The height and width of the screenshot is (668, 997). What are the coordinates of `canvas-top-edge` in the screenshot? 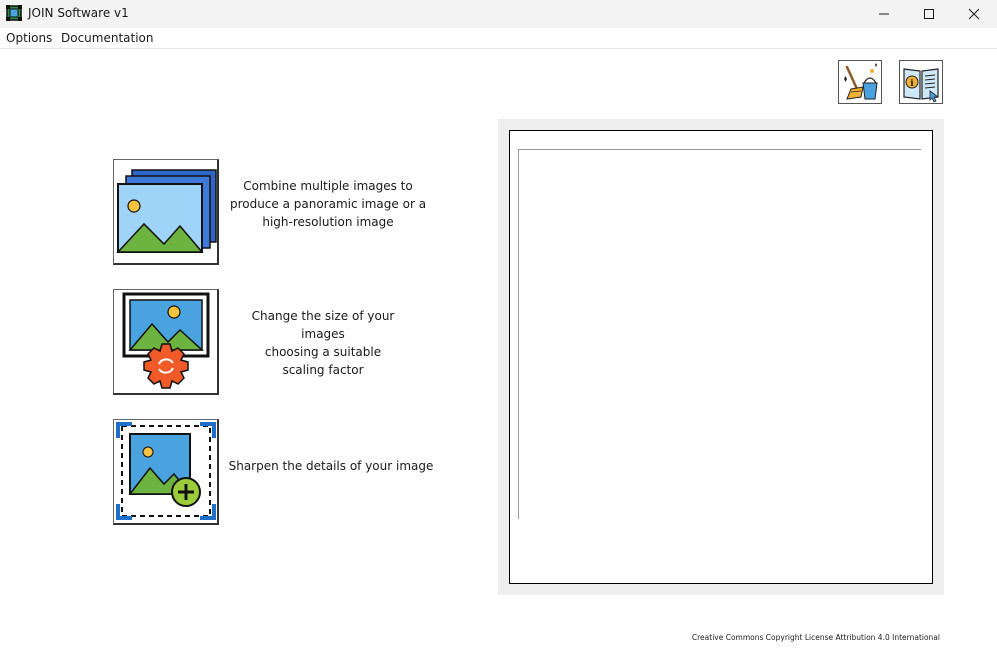 It's located at (719, 149).